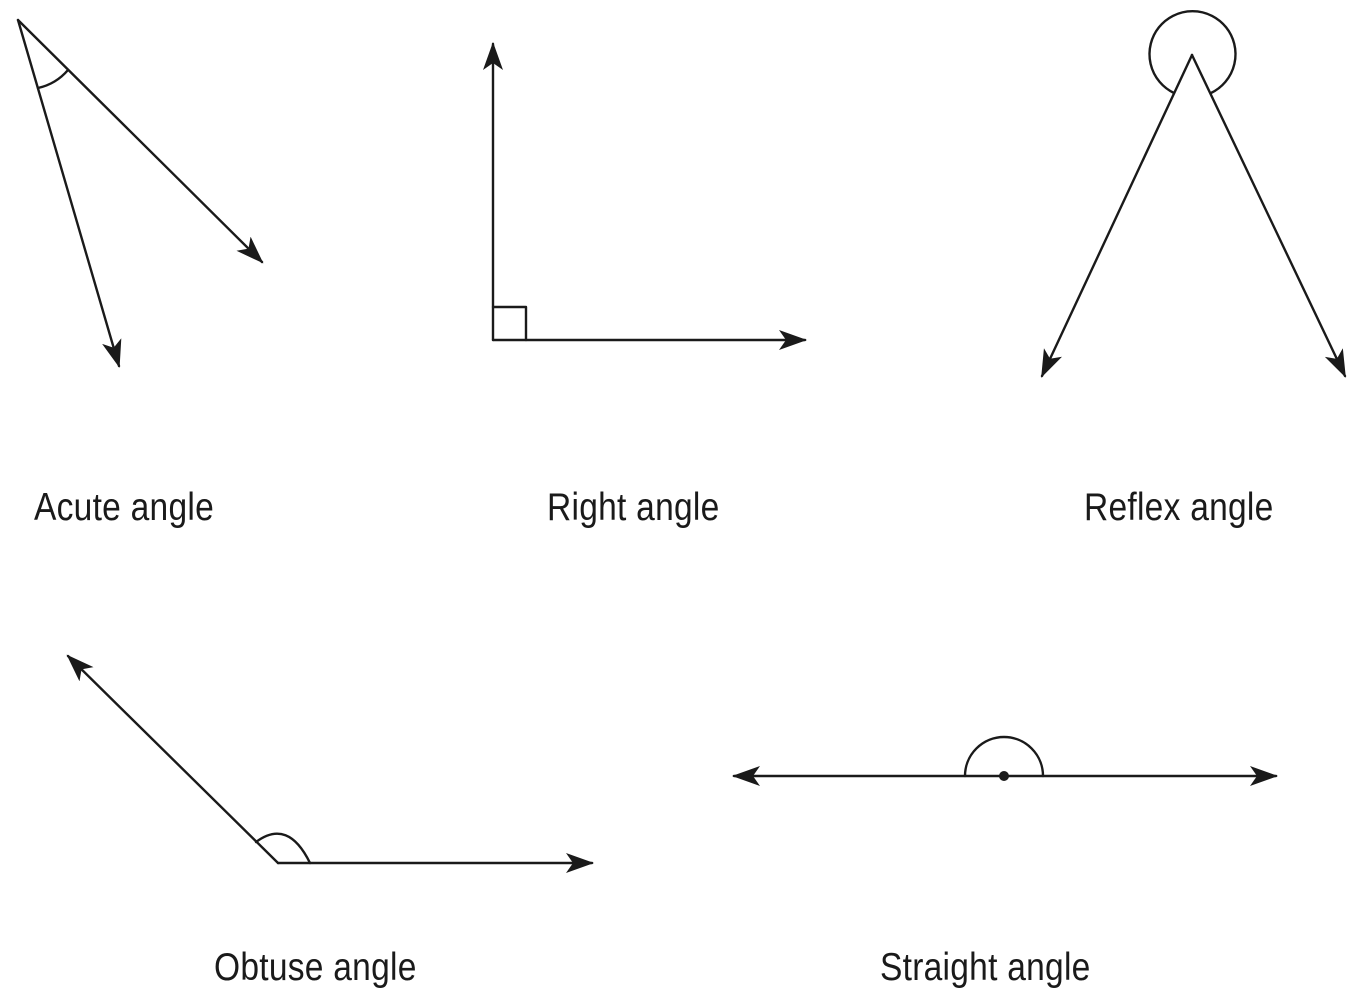 The image size is (1365, 995). What do you see at coordinates (1192, 52) in the screenshot?
I see `reflex-angle-arc` at bounding box center [1192, 52].